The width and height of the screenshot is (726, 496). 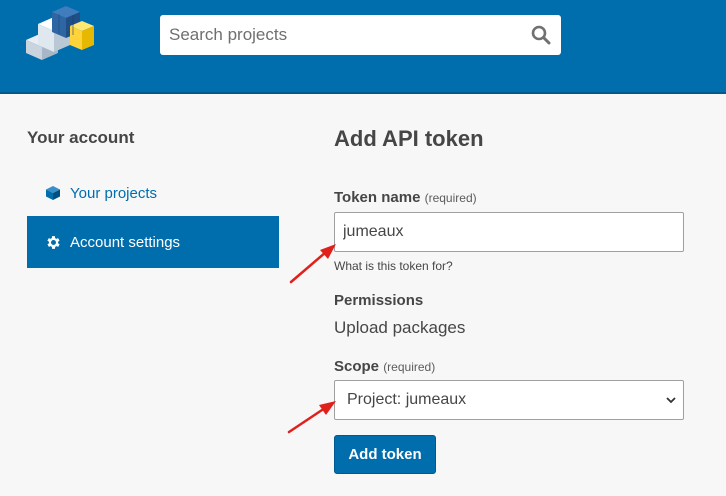 I want to click on cube-icon, so click(x=53, y=193).